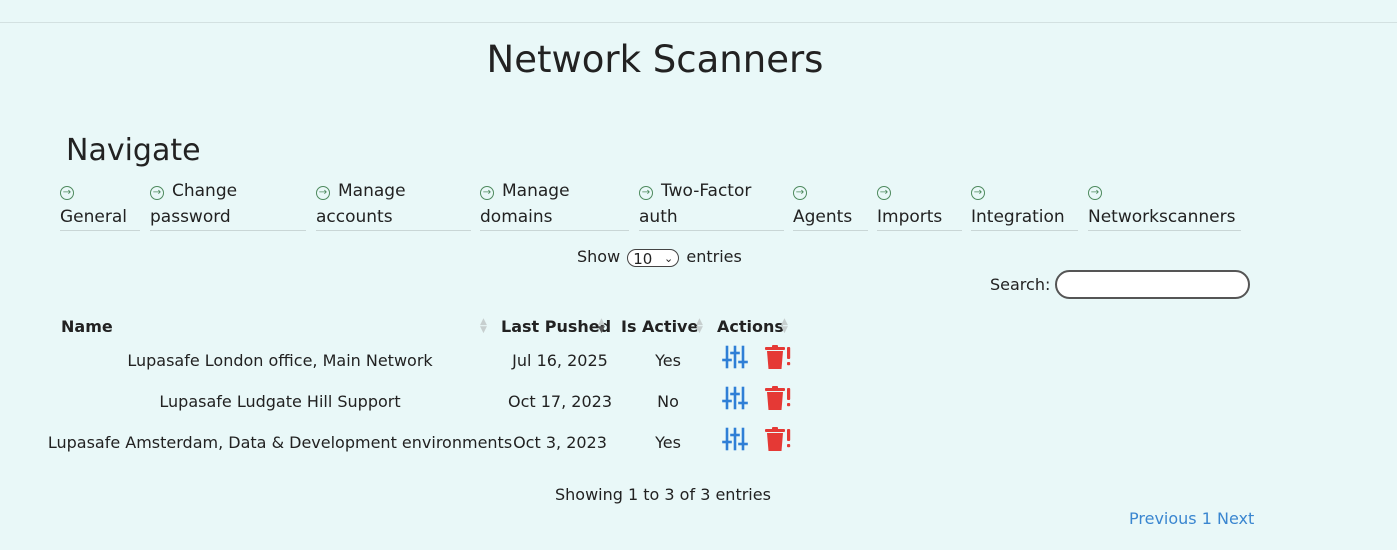 The width and height of the screenshot is (1397, 550). What do you see at coordinates (599, 256) in the screenshot?
I see `show-label: Show` at bounding box center [599, 256].